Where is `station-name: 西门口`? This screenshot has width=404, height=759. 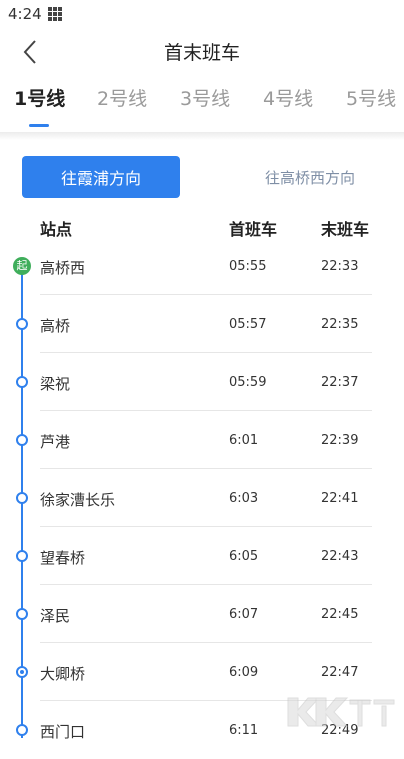 station-name: 西门口 is located at coordinates (63, 732).